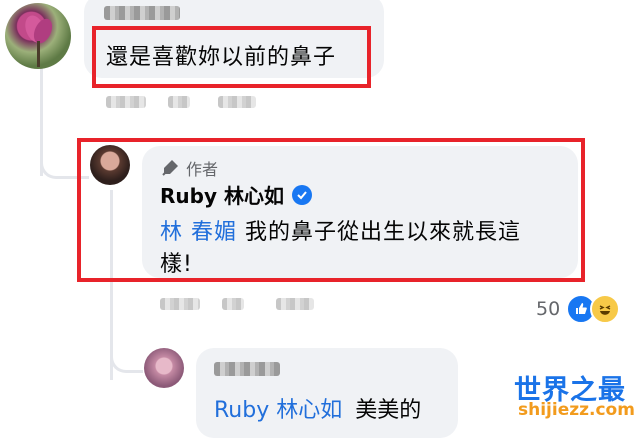  What do you see at coordinates (576, 410) in the screenshot?
I see `watermark-url: shijiezz.com` at bounding box center [576, 410].